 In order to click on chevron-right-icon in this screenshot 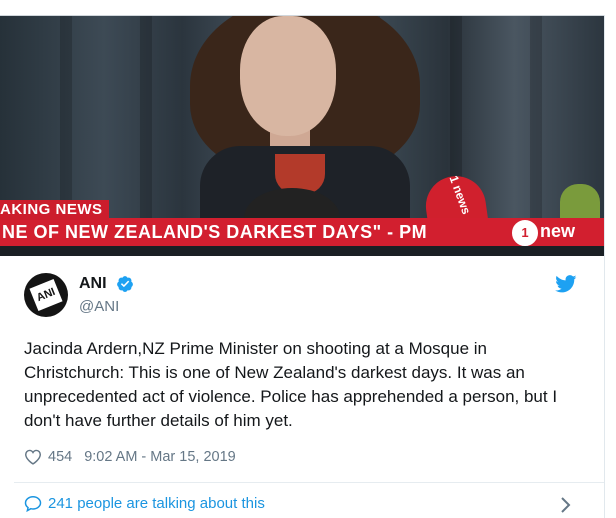, I will do `click(566, 505)`.